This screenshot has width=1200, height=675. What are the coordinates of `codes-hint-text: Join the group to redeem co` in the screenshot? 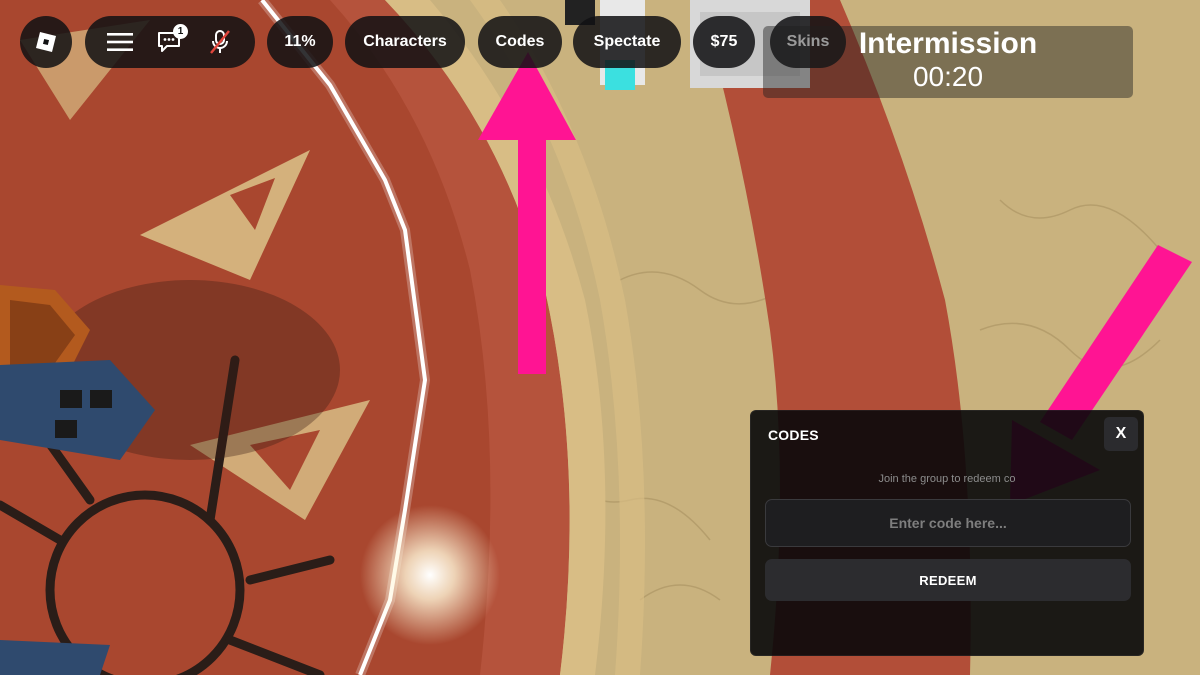 It's located at (947, 479).